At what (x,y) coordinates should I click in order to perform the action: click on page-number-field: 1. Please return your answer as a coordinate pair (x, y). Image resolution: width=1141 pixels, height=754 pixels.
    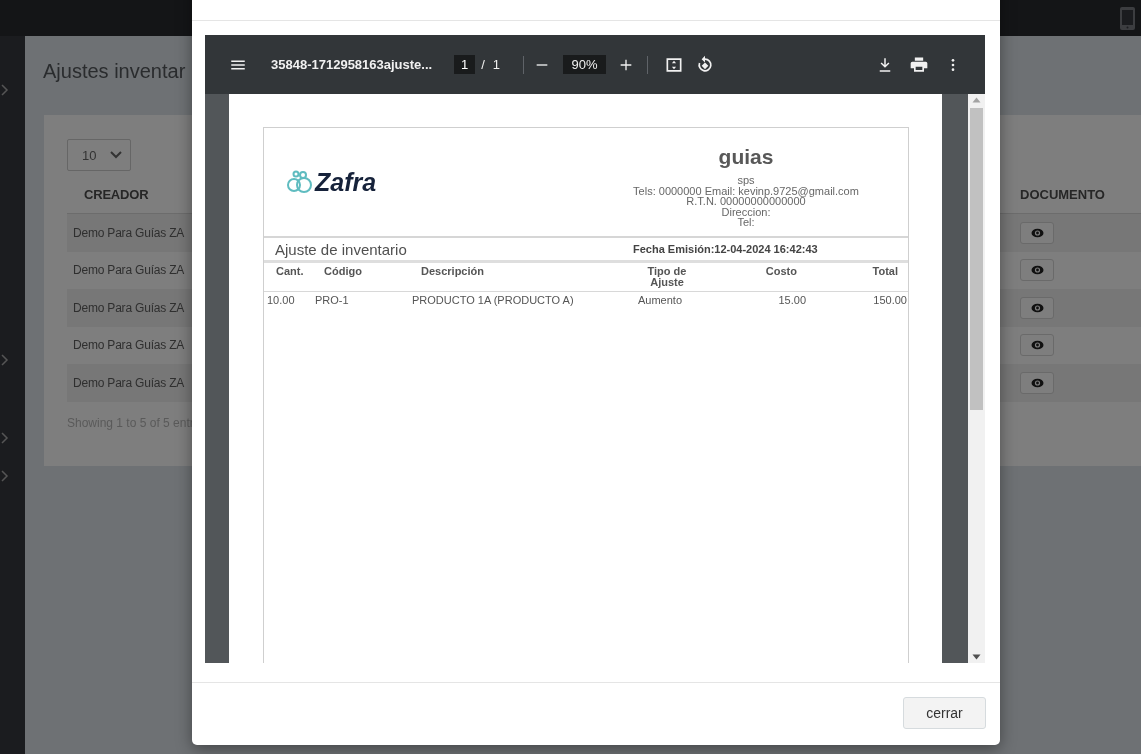
    Looking at the image, I should click on (465, 64).